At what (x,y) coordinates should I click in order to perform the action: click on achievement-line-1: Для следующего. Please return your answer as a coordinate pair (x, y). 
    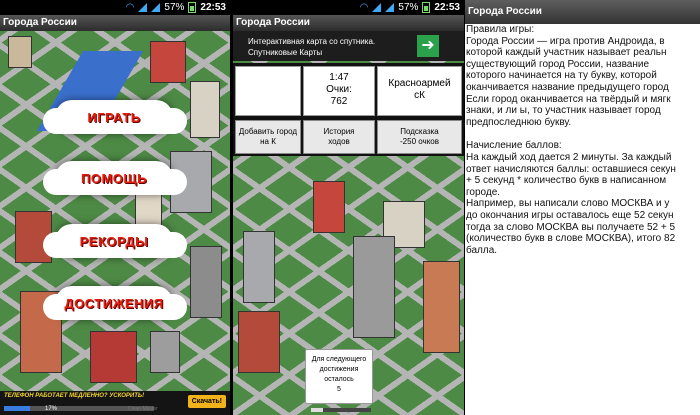
    Looking at the image, I should click on (339, 359).